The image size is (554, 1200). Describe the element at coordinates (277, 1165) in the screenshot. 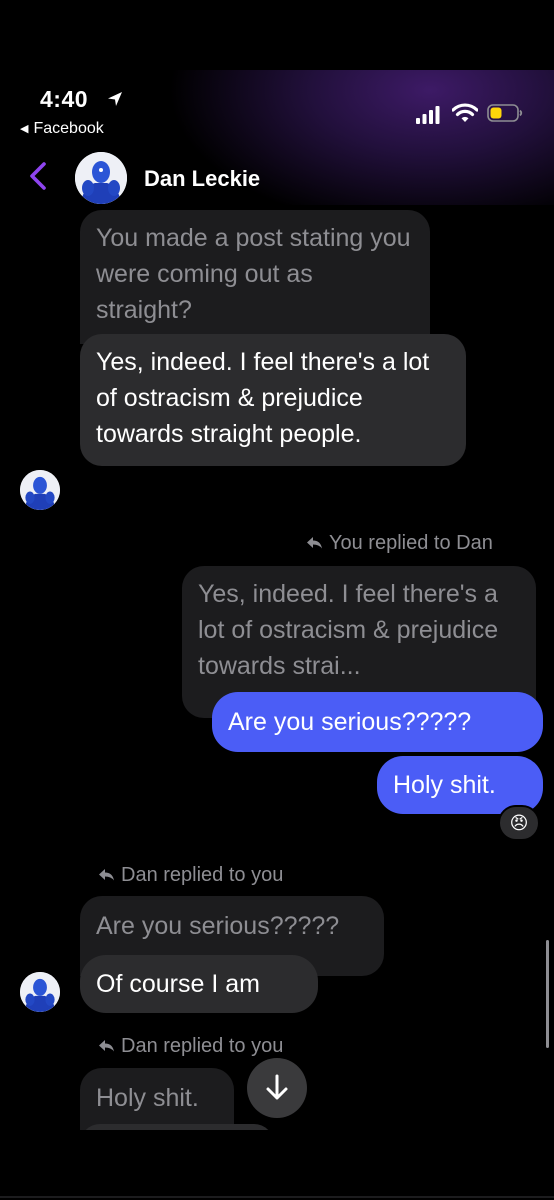

I see `screenshot-crop-area` at that location.